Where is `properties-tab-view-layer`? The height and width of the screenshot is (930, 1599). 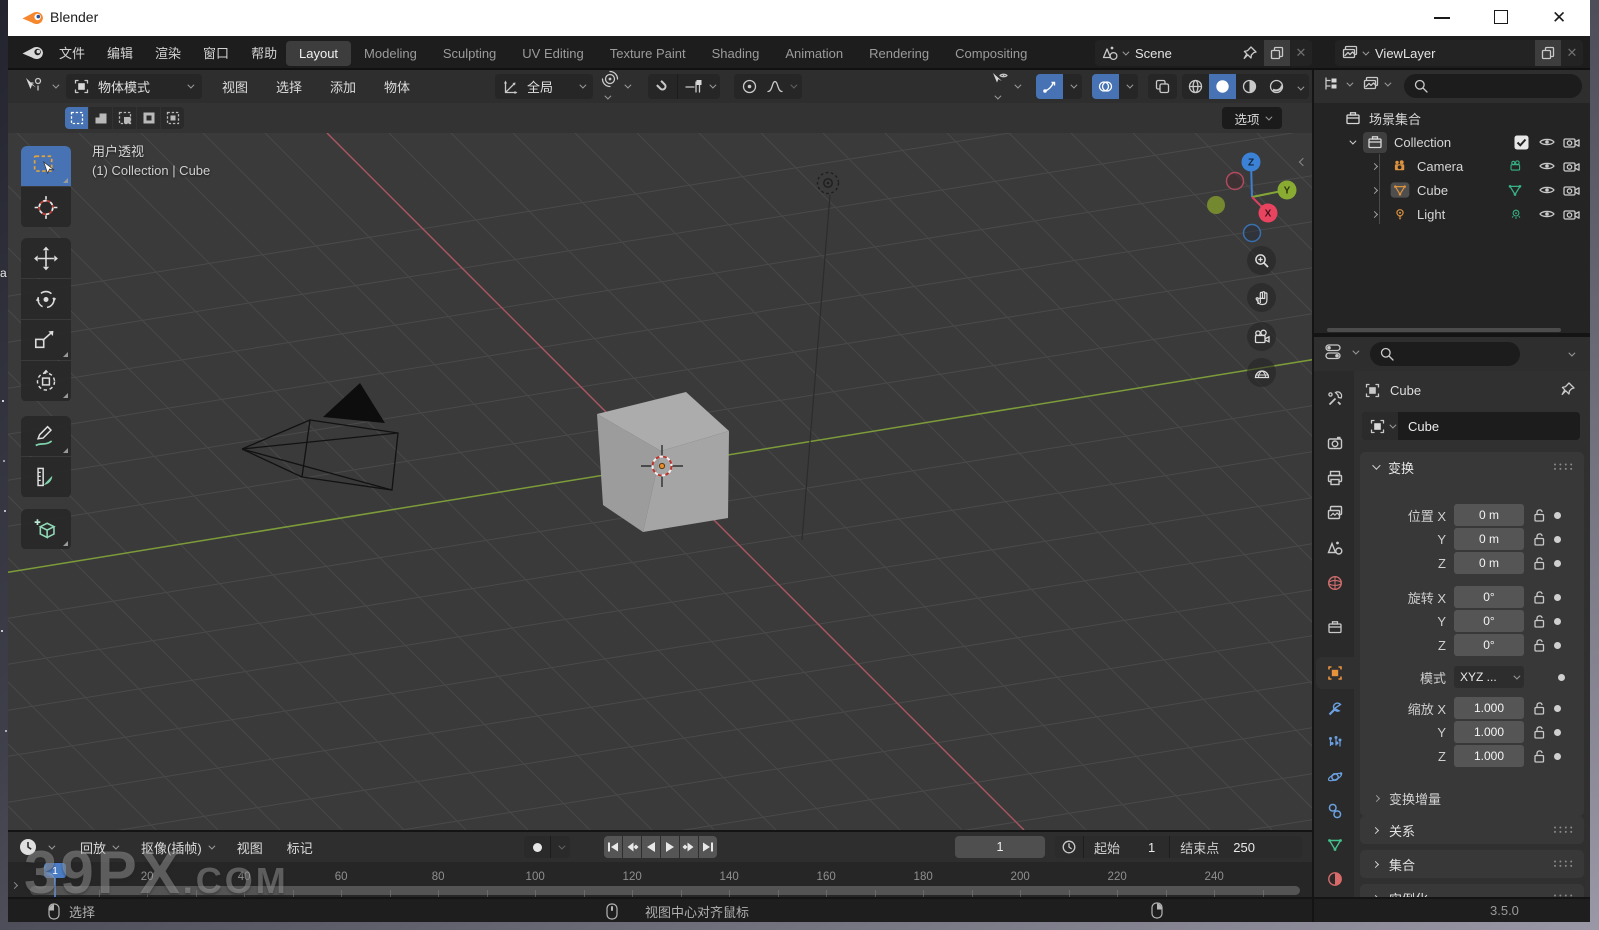
properties-tab-view-layer is located at coordinates (1335, 513).